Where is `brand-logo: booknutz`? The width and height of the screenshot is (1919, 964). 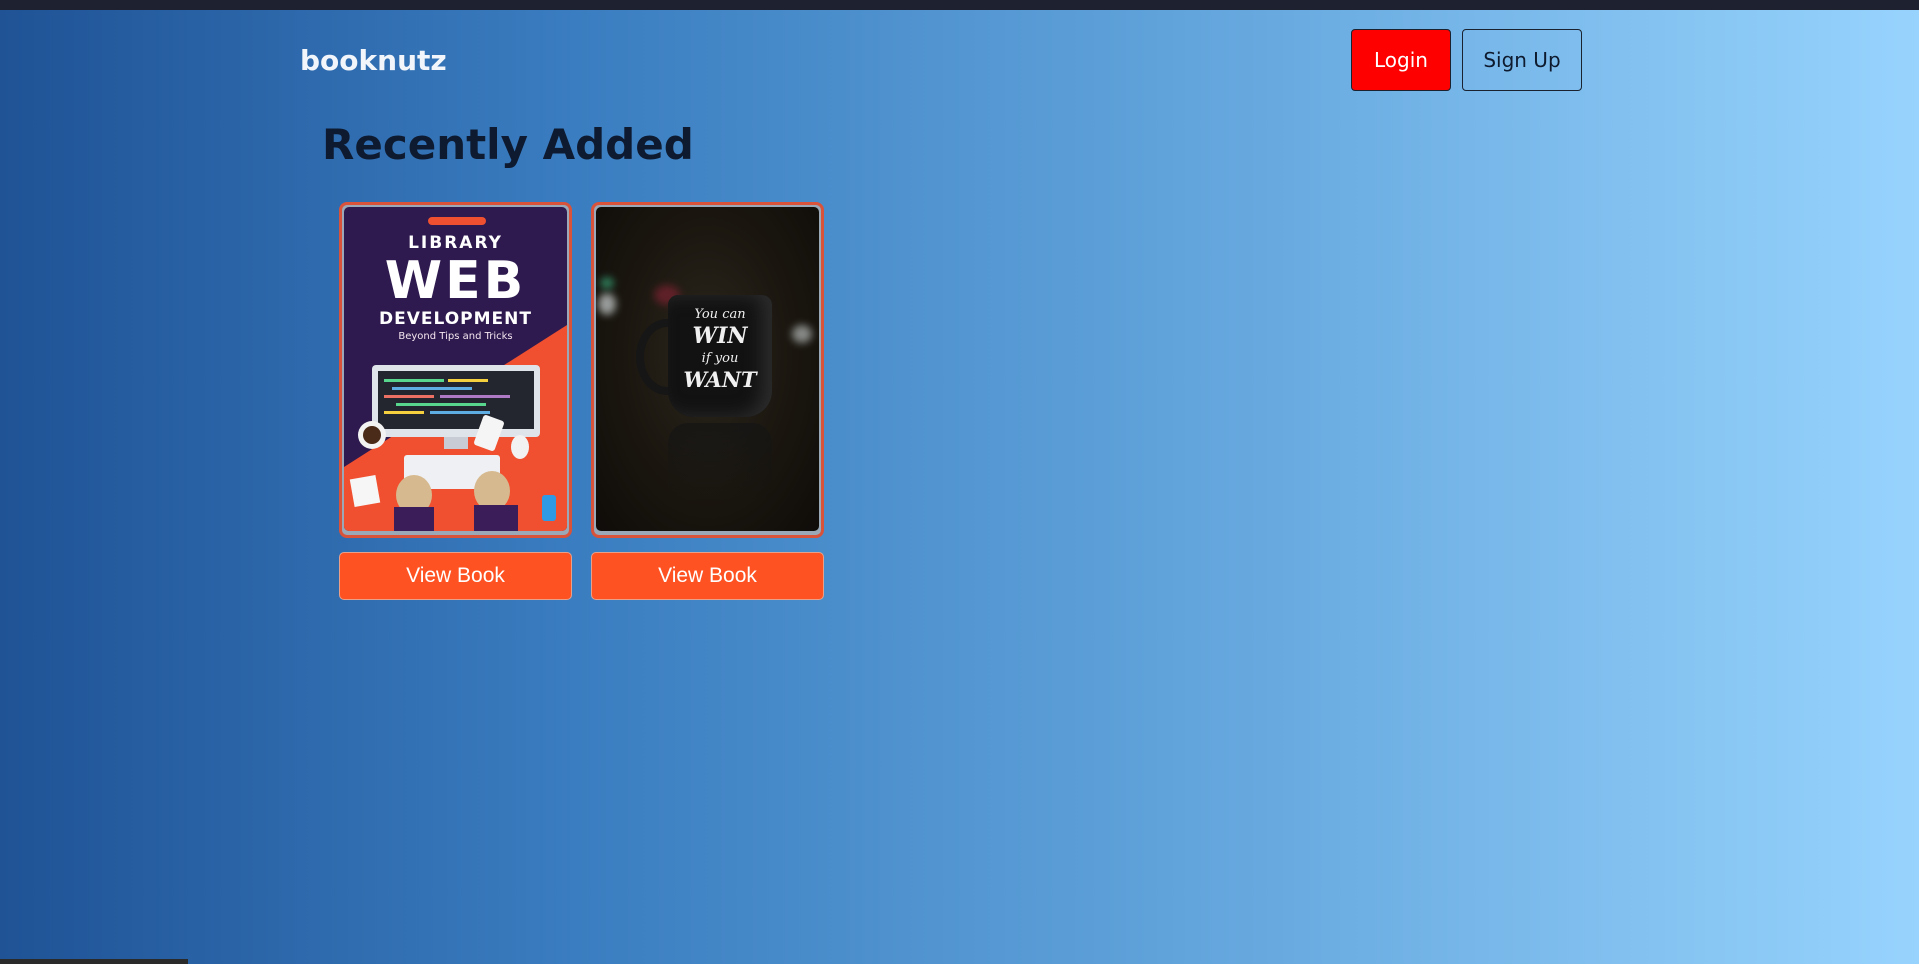
brand-logo: booknutz is located at coordinates (373, 60).